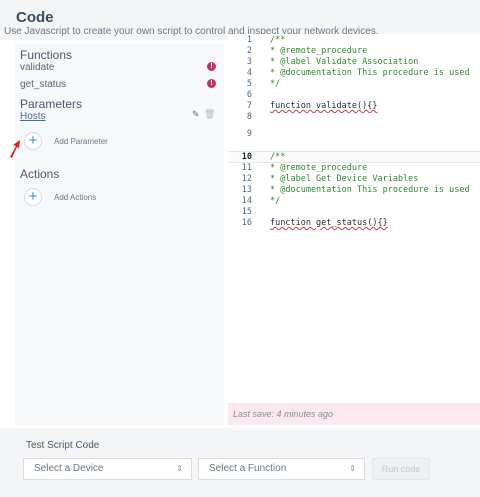 This screenshot has height=497, width=480. What do you see at coordinates (43, 84) in the screenshot?
I see `function-item-get-status: get_status` at bounding box center [43, 84].